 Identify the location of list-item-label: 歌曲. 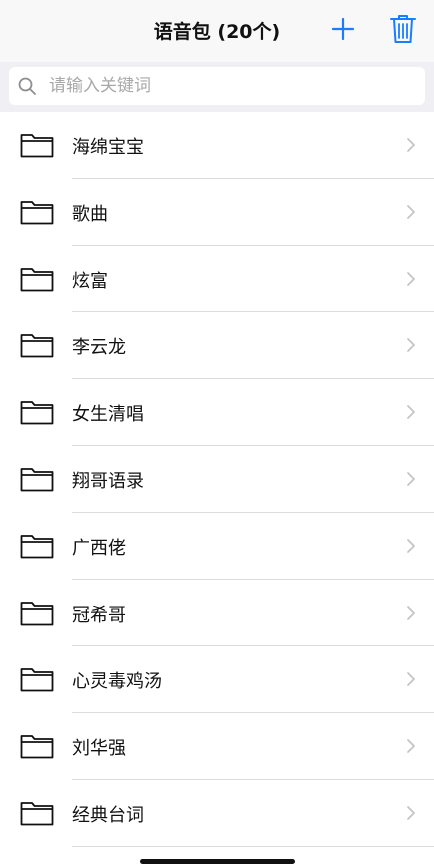
(90, 214).